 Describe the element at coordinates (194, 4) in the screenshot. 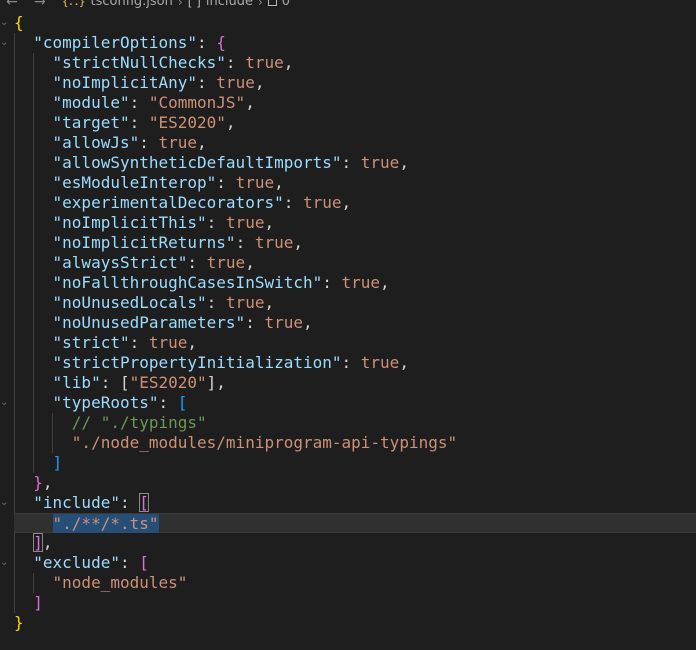

I see `array-icon: [ ]` at that location.